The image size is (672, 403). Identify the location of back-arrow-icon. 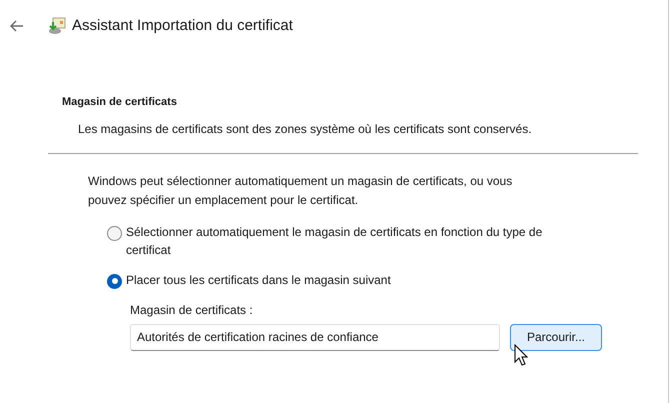
(17, 26).